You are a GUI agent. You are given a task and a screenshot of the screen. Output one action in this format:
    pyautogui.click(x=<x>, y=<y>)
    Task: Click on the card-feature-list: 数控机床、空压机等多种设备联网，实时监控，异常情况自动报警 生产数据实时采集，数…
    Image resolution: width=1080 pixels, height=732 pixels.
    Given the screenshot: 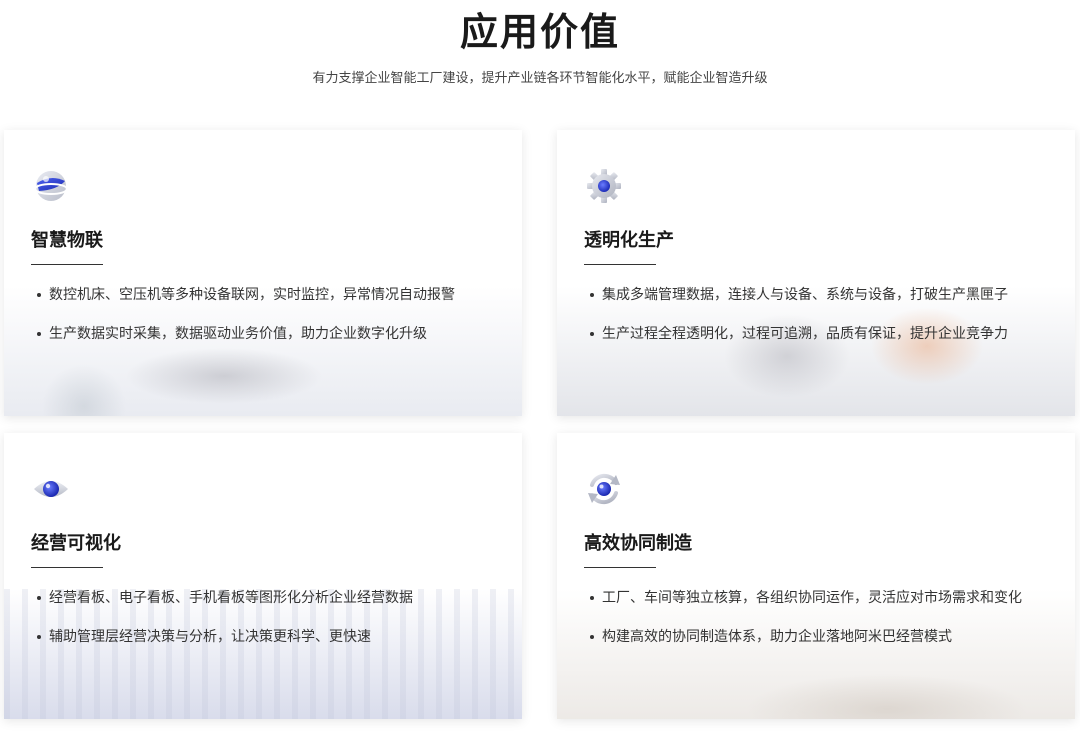 What is the action you would take?
    pyautogui.click(x=276, y=314)
    